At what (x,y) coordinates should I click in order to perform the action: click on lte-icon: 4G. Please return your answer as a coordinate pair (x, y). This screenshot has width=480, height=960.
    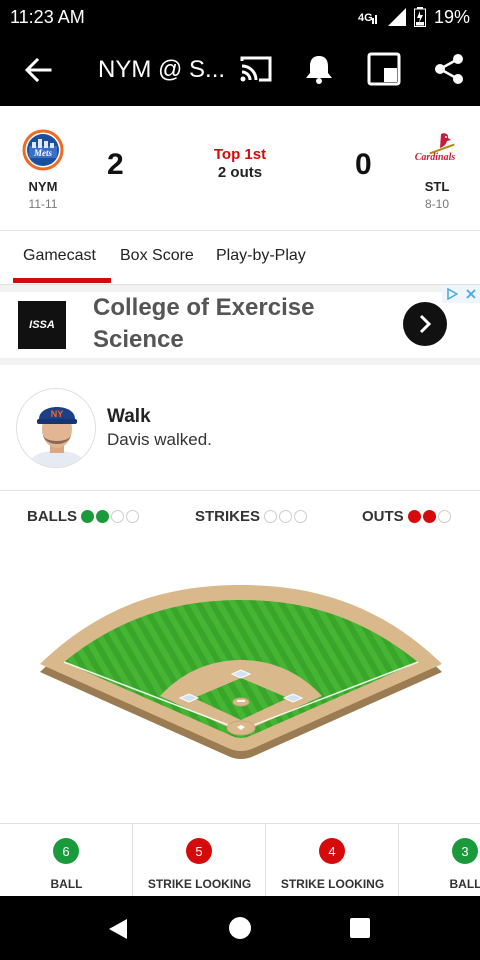
    Looking at the image, I should click on (367, 18).